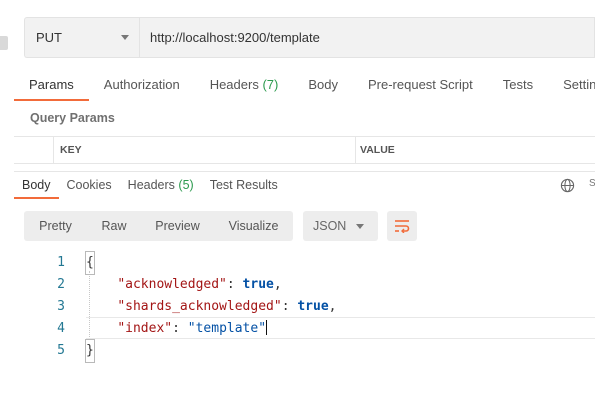 Image resolution: width=595 pixels, height=413 pixels. What do you see at coordinates (114, 226) in the screenshot?
I see `raw-button: Raw` at bounding box center [114, 226].